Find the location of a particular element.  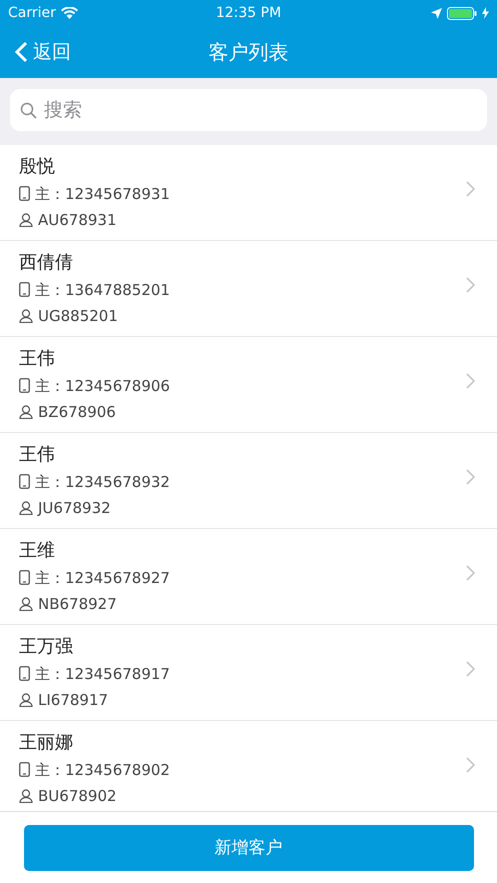

customer-code: LI678917 is located at coordinates (73, 700).